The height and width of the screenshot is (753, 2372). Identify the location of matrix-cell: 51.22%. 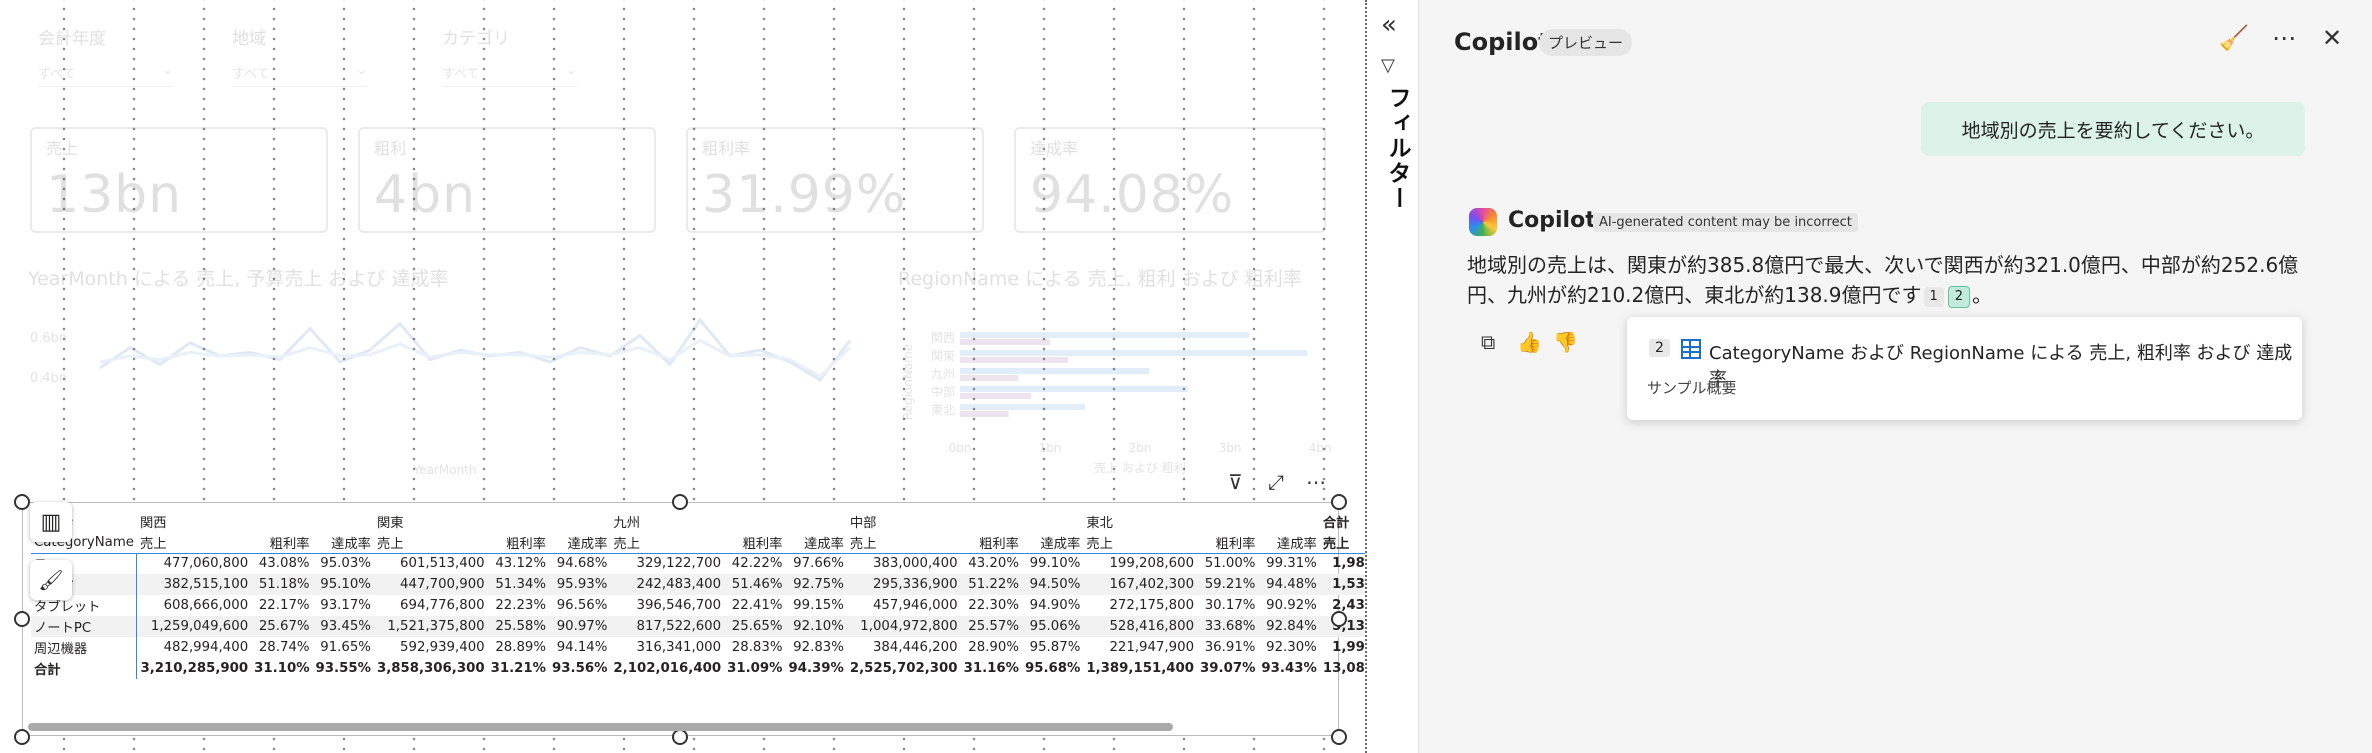
(991, 584).